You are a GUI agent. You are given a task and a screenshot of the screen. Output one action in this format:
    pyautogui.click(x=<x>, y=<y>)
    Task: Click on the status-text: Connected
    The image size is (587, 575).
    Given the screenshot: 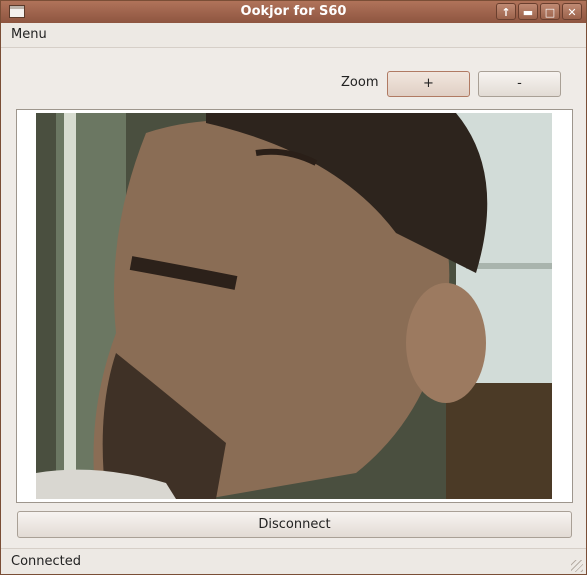 What is the action you would take?
    pyautogui.click(x=46, y=561)
    